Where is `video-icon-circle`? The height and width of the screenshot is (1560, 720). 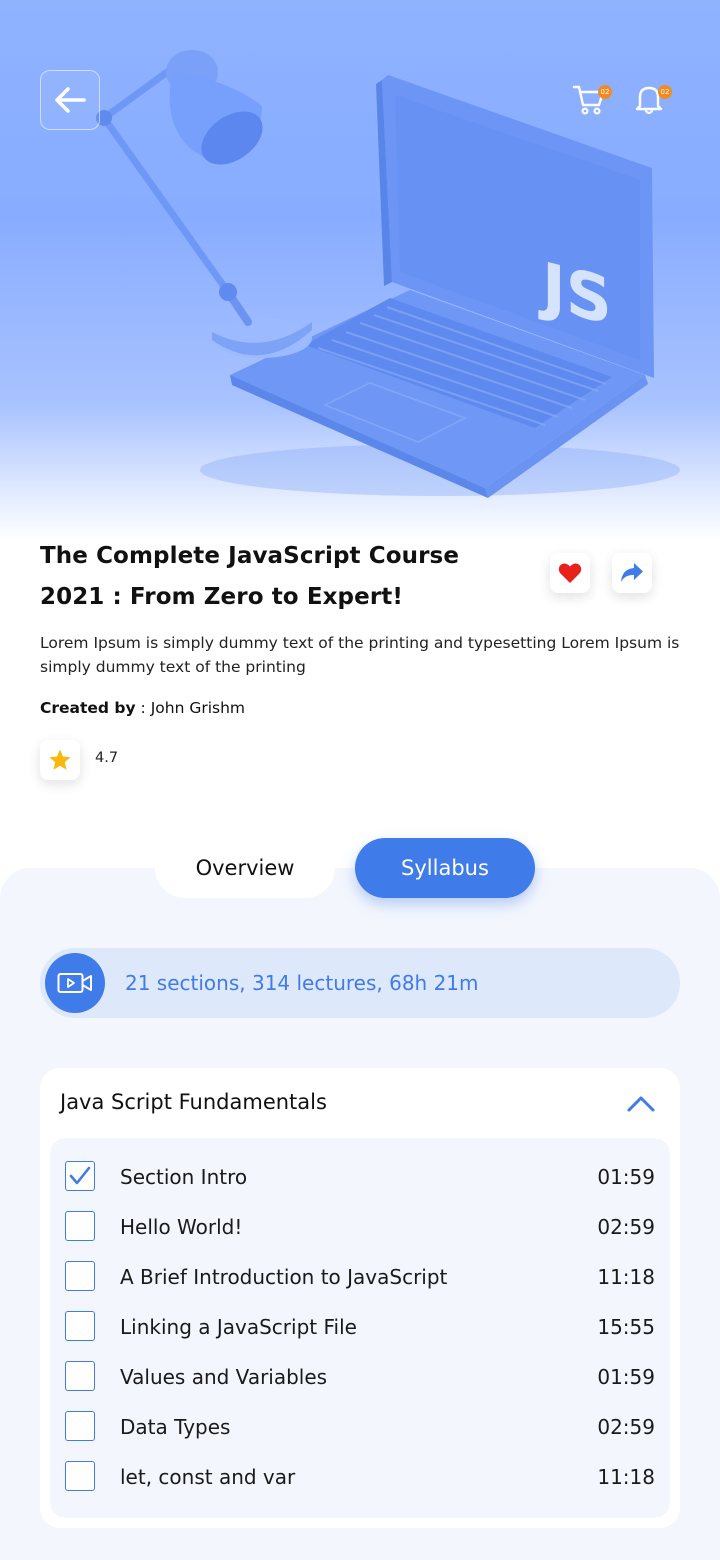 video-icon-circle is located at coordinates (75, 983).